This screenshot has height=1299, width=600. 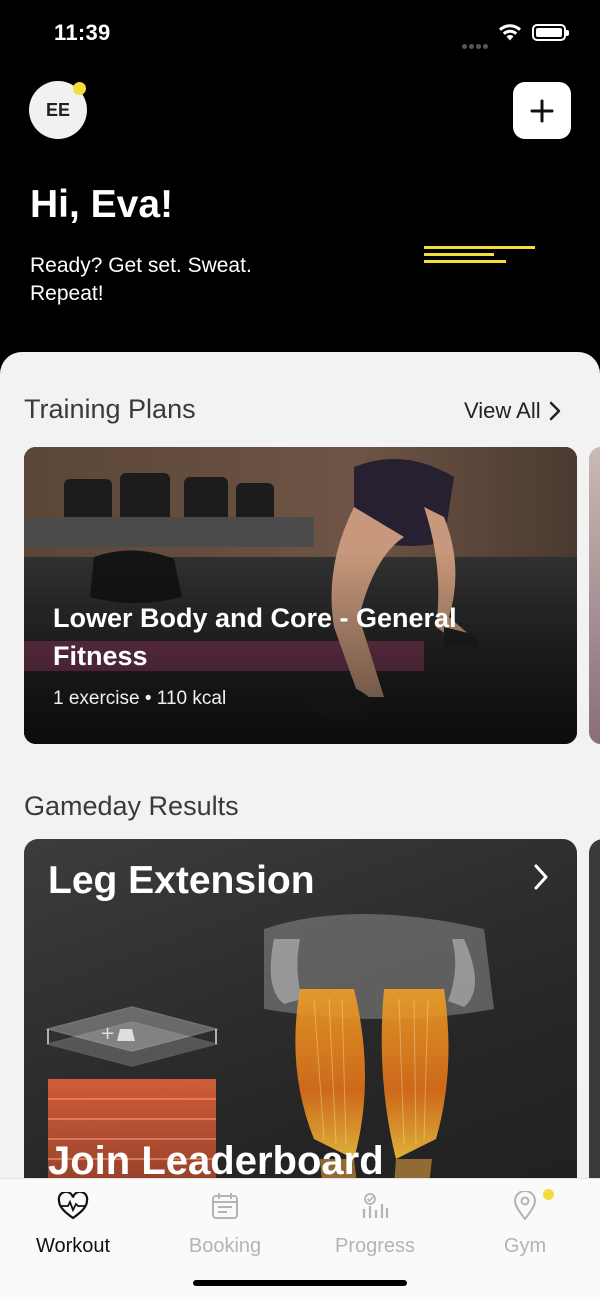 What do you see at coordinates (225, 1224) in the screenshot?
I see `tab-booking: Booking` at bounding box center [225, 1224].